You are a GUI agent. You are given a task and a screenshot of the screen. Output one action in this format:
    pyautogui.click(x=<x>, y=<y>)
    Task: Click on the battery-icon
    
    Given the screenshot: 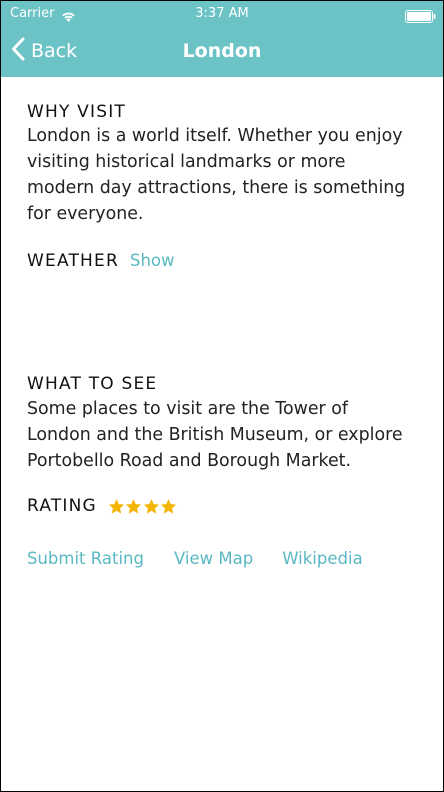 What is the action you would take?
    pyautogui.click(x=421, y=17)
    